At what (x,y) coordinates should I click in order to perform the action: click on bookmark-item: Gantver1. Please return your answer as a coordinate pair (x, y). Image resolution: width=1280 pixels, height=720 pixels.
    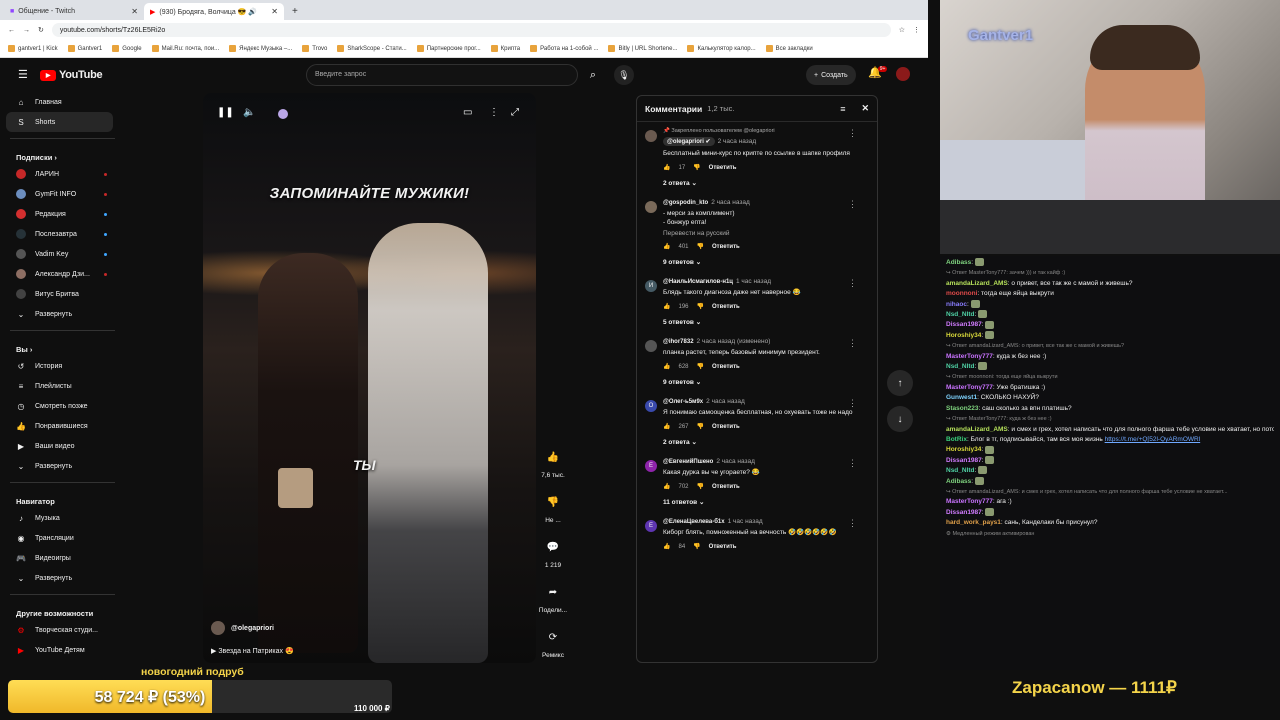
    Looking at the image, I should click on (84, 48).